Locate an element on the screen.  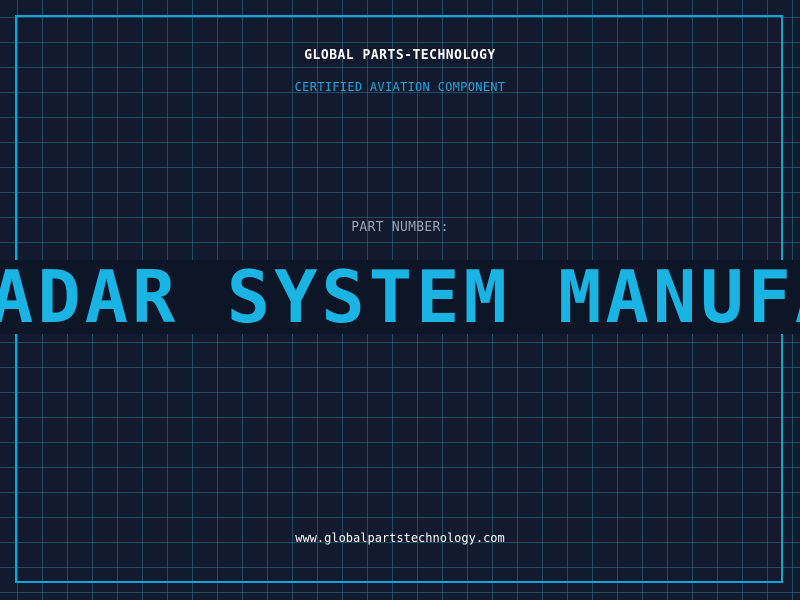
company-name: GLOBAL PARTS-TECHNOLOGY is located at coordinates (400, 55).